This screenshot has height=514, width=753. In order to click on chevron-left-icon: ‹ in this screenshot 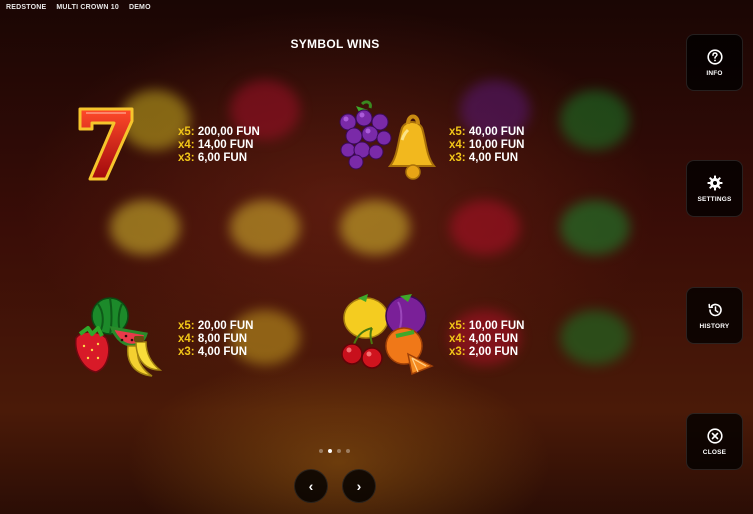, I will do `click(311, 486)`.